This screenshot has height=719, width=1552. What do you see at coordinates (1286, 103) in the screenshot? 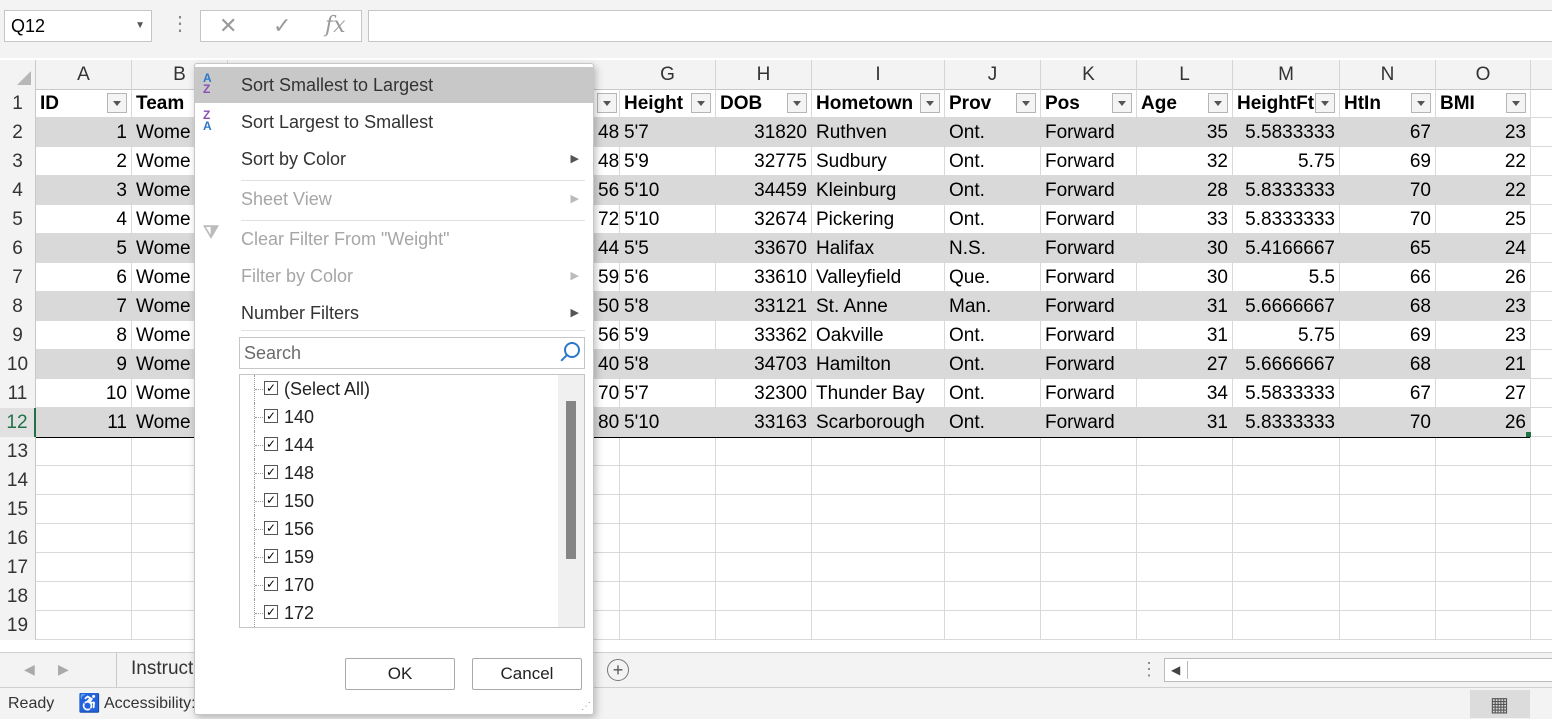
I see `header-cell-heightft: HeightFt` at bounding box center [1286, 103].